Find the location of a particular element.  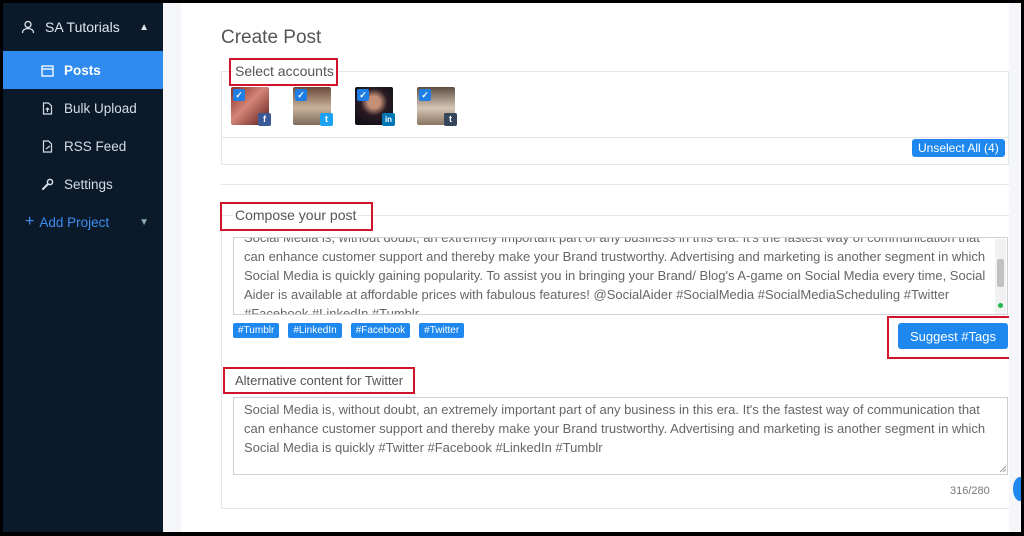

sidebar-item-bulk-upload: Bulk Upload is located at coordinates (83, 108).